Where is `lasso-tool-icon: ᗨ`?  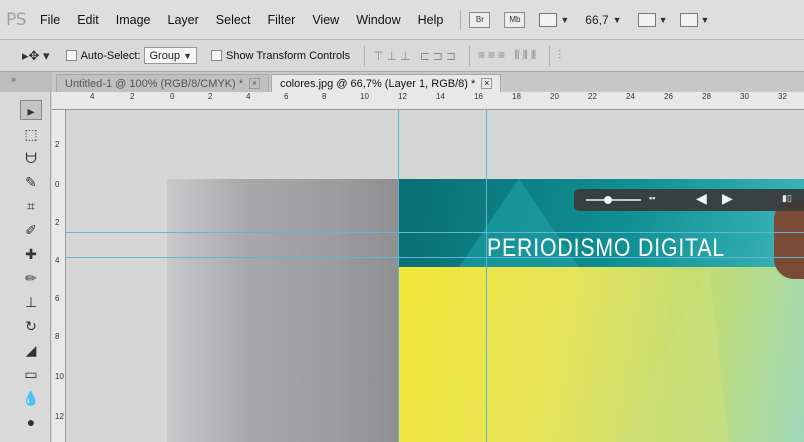
lasso-tool-icon: ᗨ is located at coordinates (31, 158).